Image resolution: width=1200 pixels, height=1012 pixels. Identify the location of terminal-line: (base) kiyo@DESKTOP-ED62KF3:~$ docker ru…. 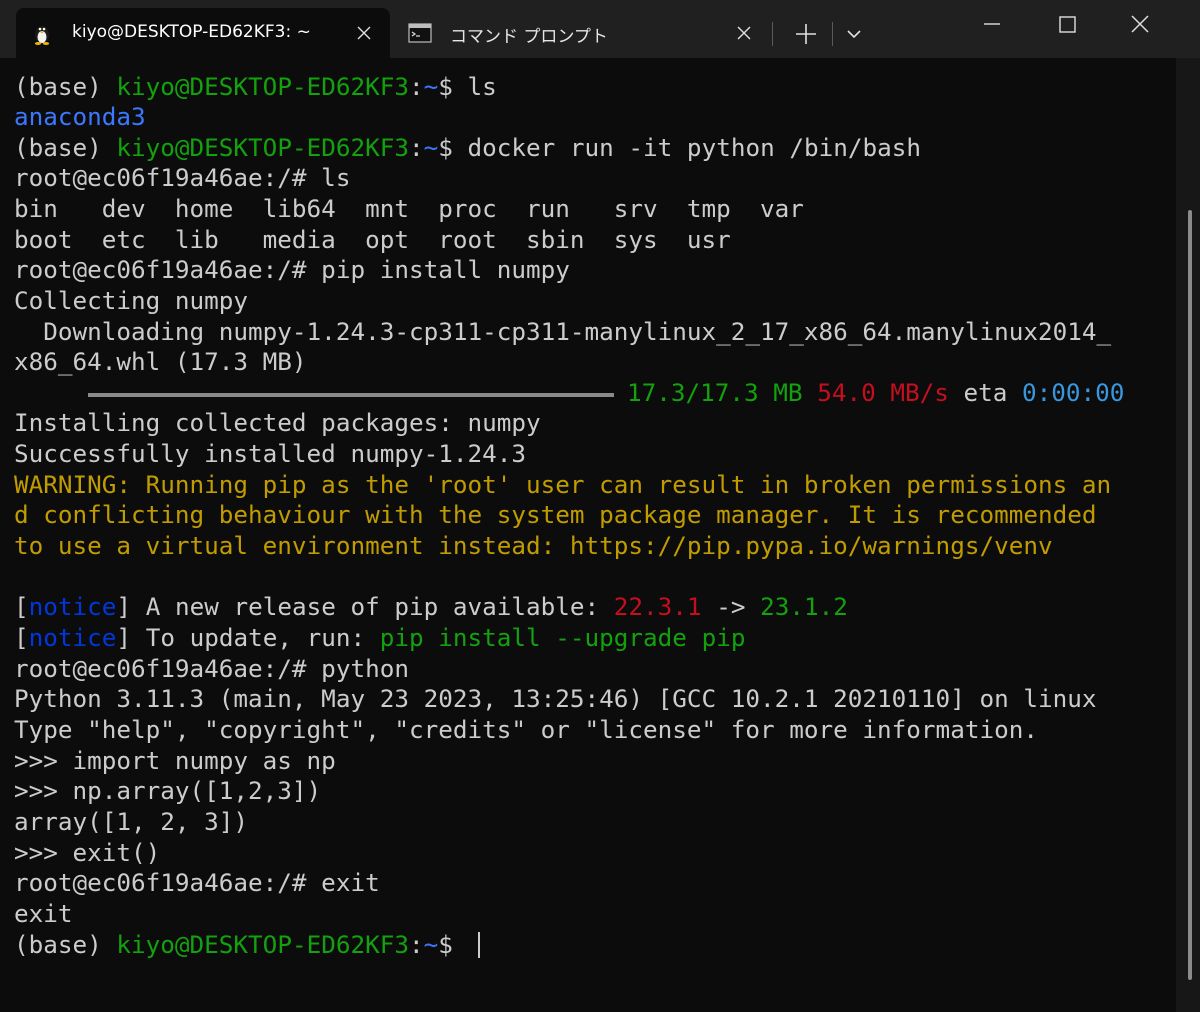
(467, 147).